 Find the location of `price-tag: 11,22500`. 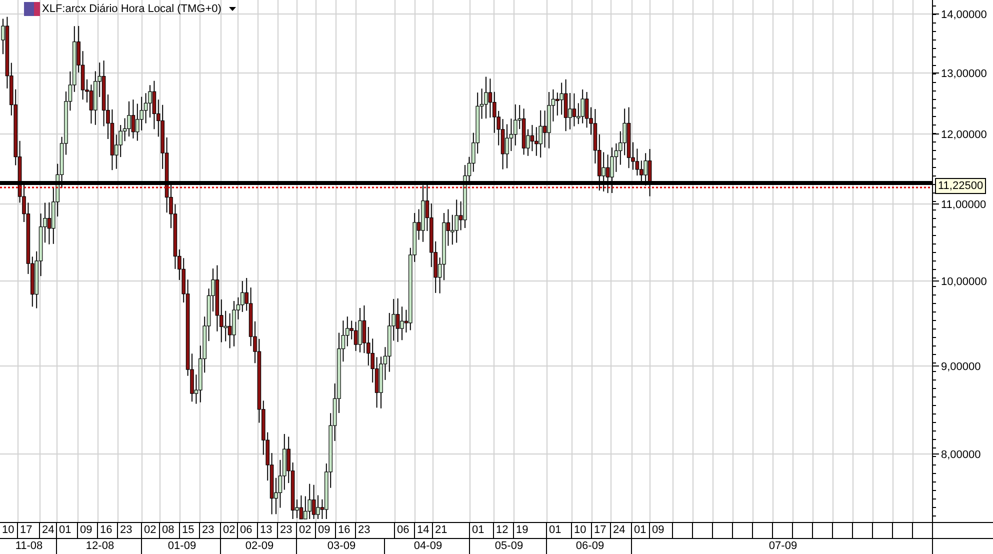

price-tag: 11,22500 is located at coordinates (960, 186).